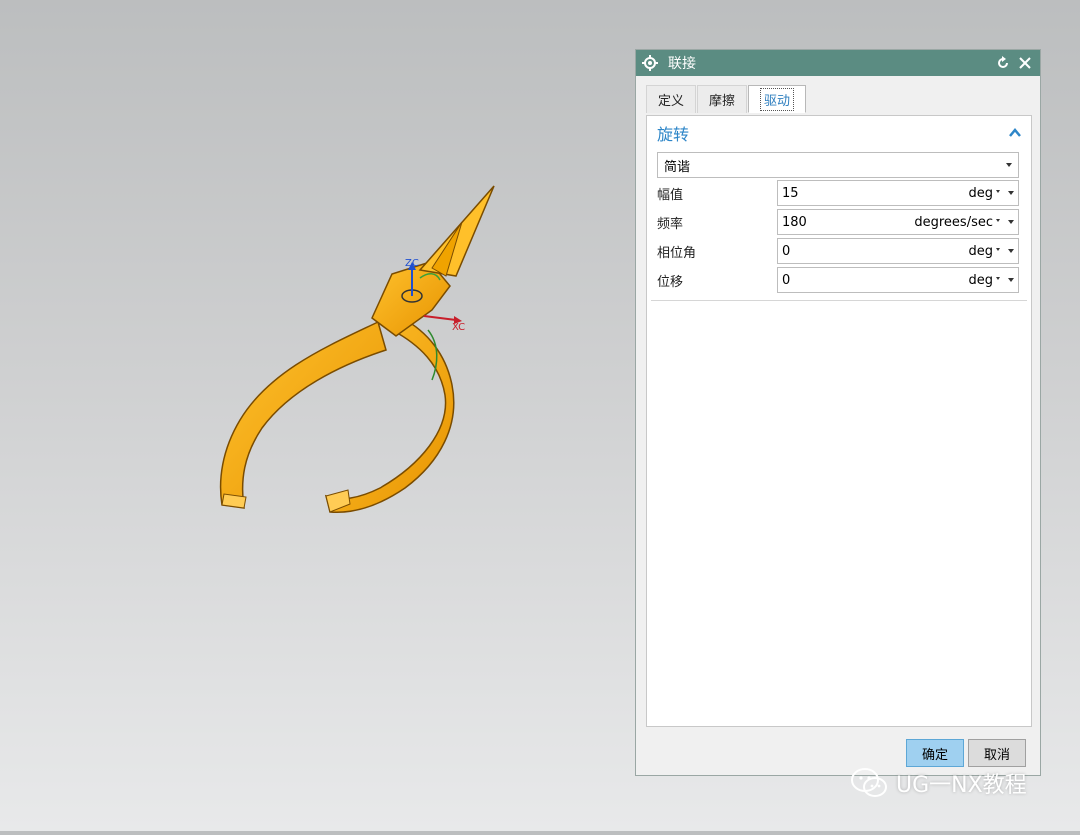 The width and height of the screenshot is (1080, 835). What do you see at coordinates (838, 165) in the screenshot?
I see `drive-type-select: 简谐` at bounding box center [838, 165].